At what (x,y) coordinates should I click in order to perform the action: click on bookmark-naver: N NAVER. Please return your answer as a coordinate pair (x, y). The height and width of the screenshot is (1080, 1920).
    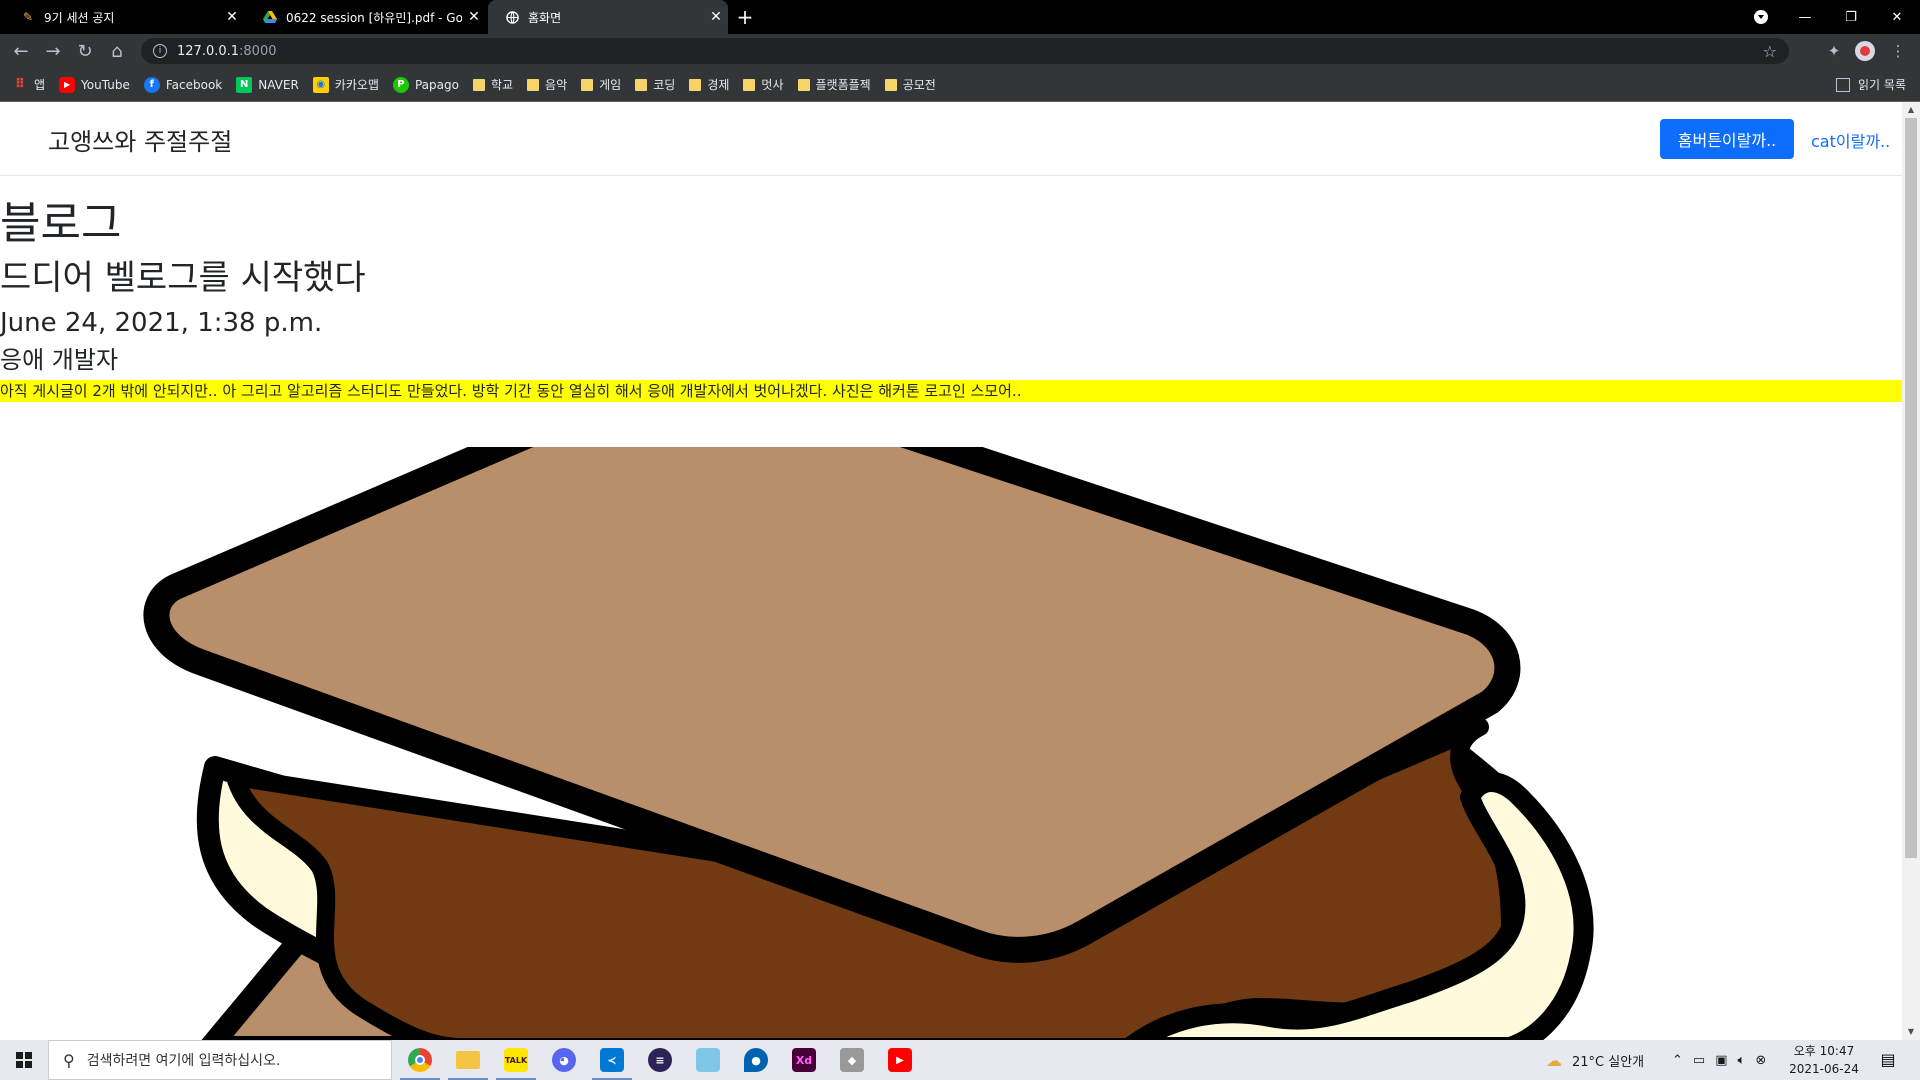
    Looking at the image, I should click on (267, 84).